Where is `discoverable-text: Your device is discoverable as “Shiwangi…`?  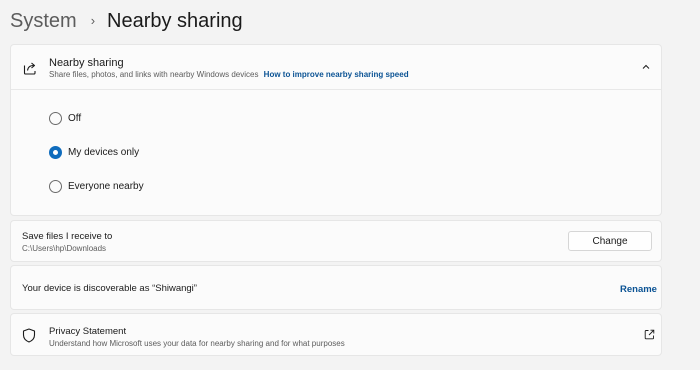
discoverable-text: Your device is discoverable as “Shiwangi… is located at coordinates (109, 288).